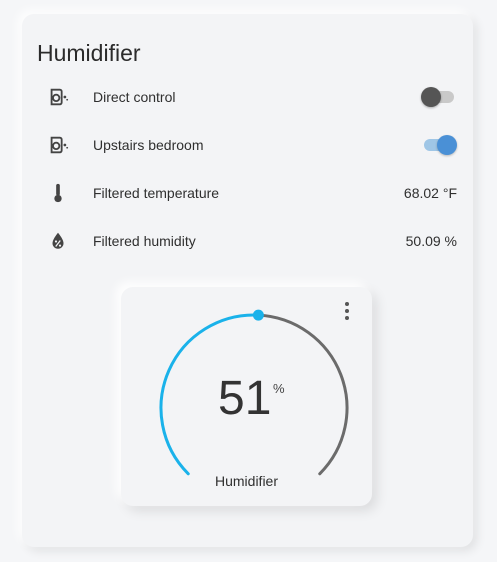  Describe the element at coordinates (134, 97) in the screenshot. I see `direct-control-label: Direct control` at that location.